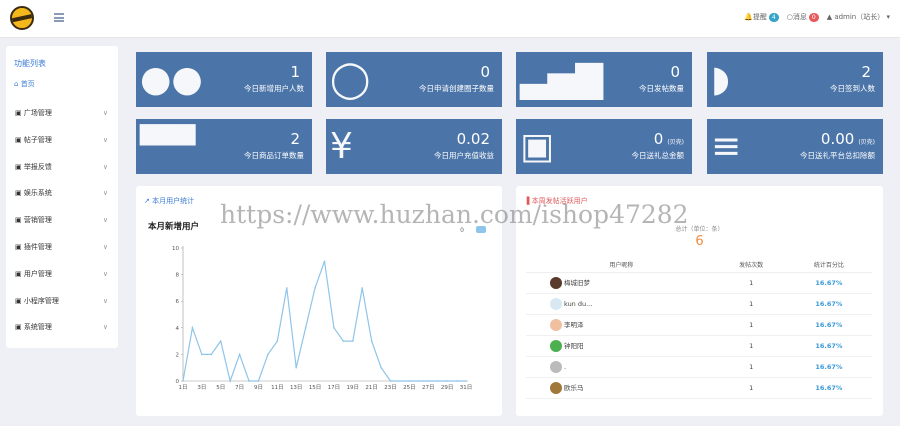  I want to click on stat-card: ≡ 0.00 (贝壳) 今日送礼平台总扣除额, so click(795, 146).